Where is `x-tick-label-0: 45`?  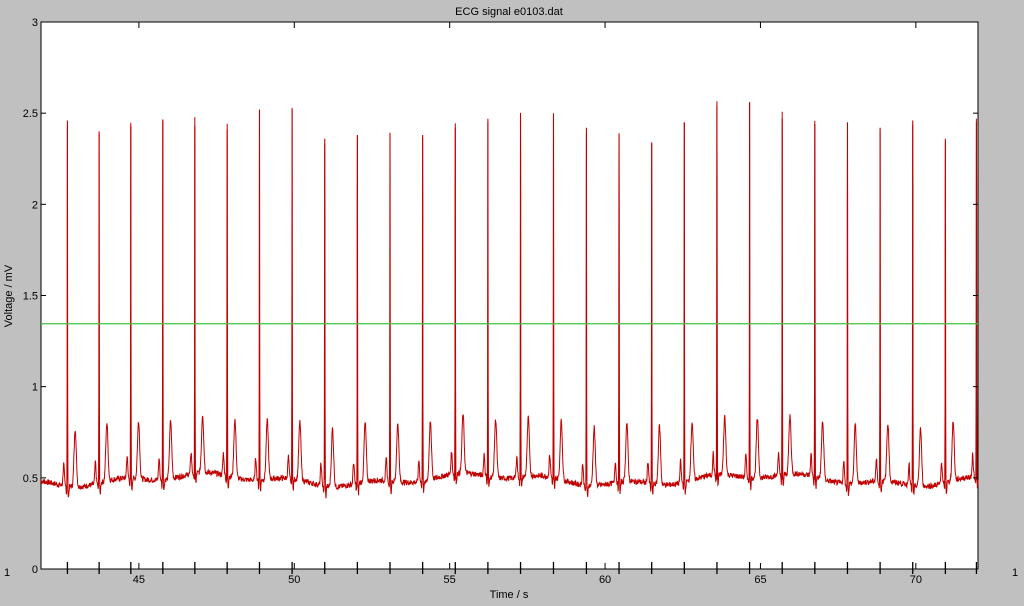
x-tick-label-0: 45 is located at coordinates (139, 580).